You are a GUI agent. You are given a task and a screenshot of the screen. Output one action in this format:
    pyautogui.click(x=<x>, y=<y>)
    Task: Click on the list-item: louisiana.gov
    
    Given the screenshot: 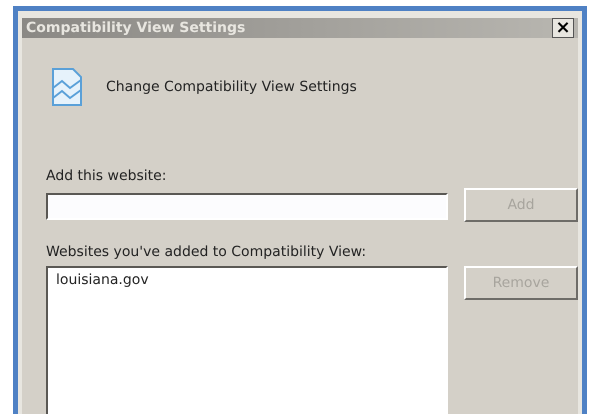 What is the action you would take?
    pyautogui.click(x=102, y=280)
    